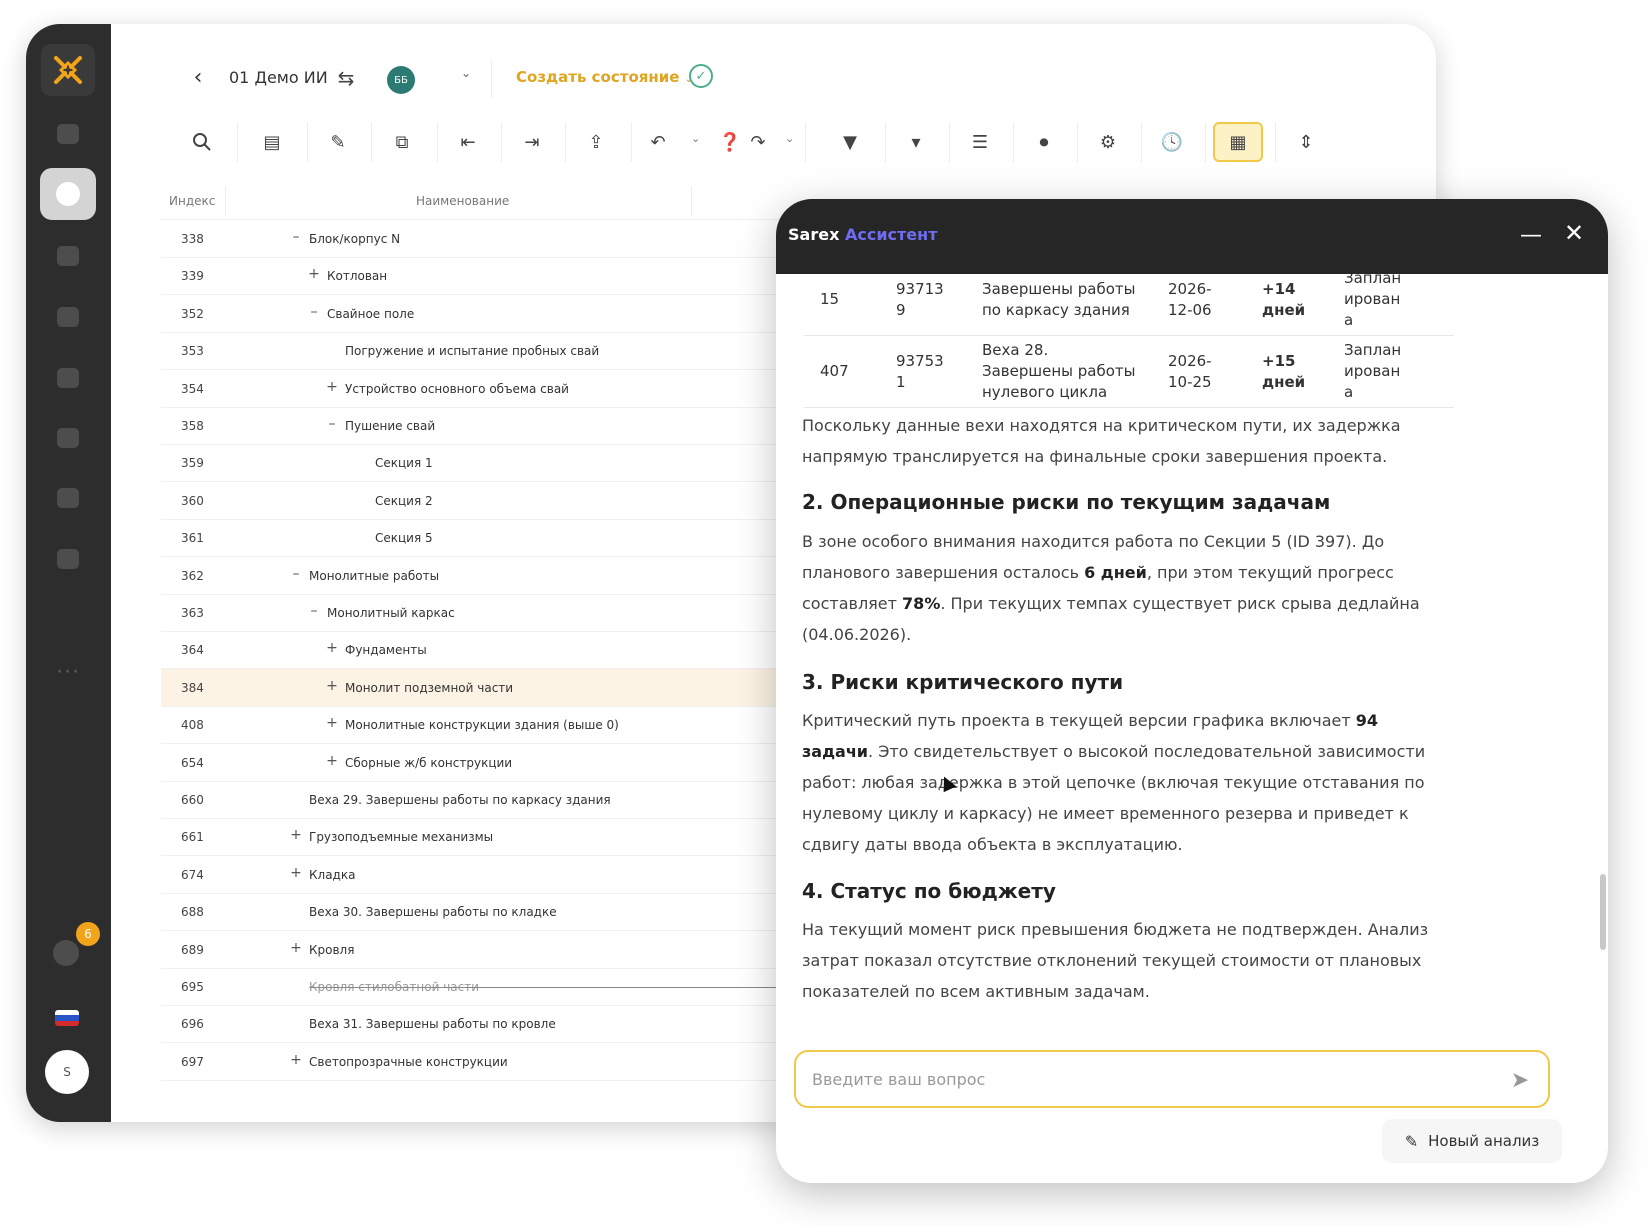 The height and width of the screenshot is (1226, 1649). I want to click on table-row: 339 + Котлован, so click(511, 276).